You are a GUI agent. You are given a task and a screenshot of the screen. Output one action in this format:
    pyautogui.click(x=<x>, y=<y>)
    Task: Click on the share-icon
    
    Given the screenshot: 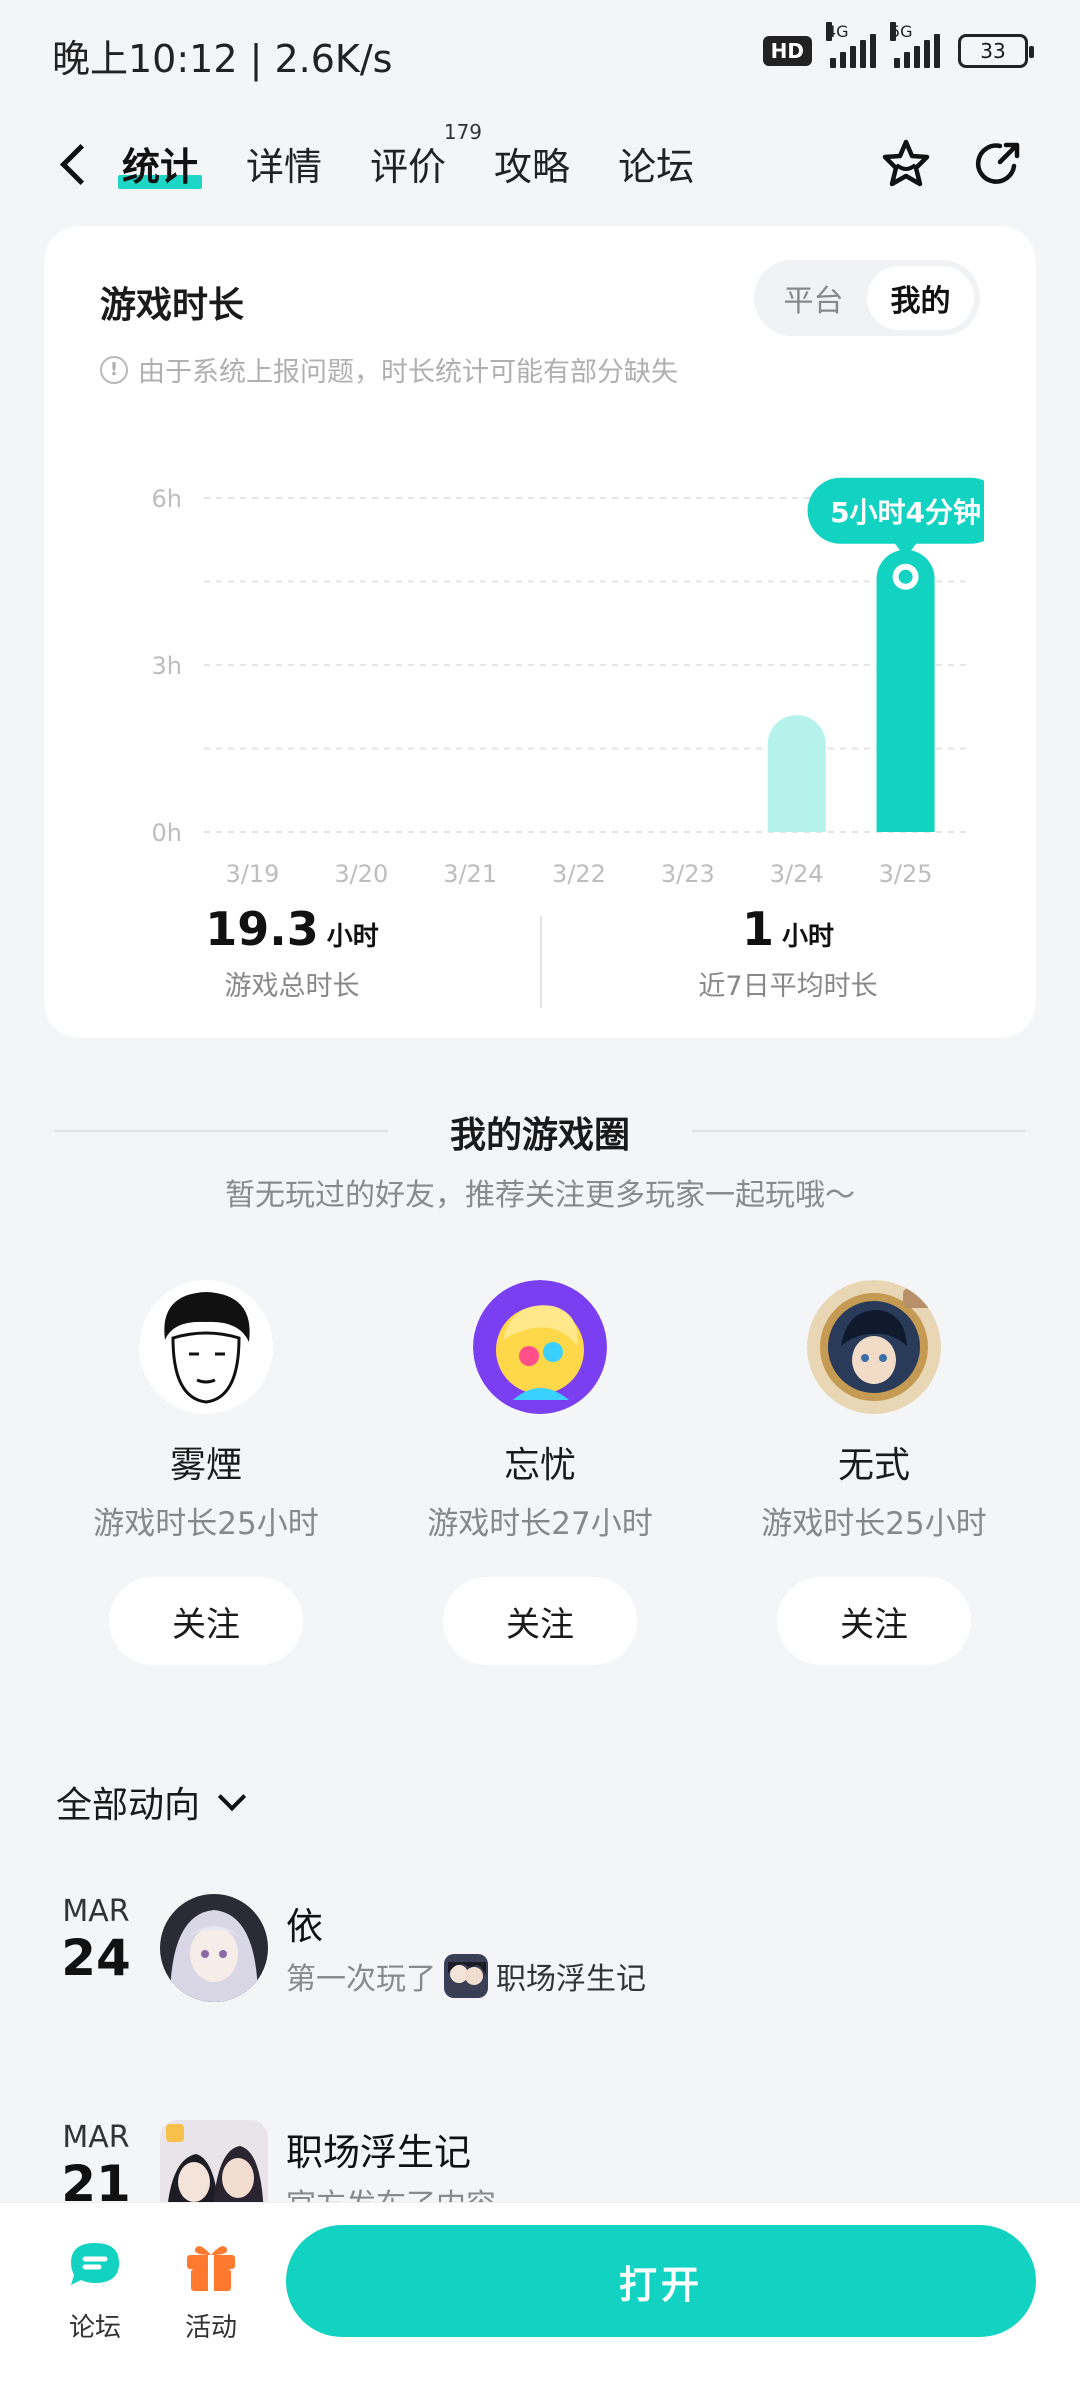 What is the action you would take?
    pyautogui.click(x=998, y=164)
    